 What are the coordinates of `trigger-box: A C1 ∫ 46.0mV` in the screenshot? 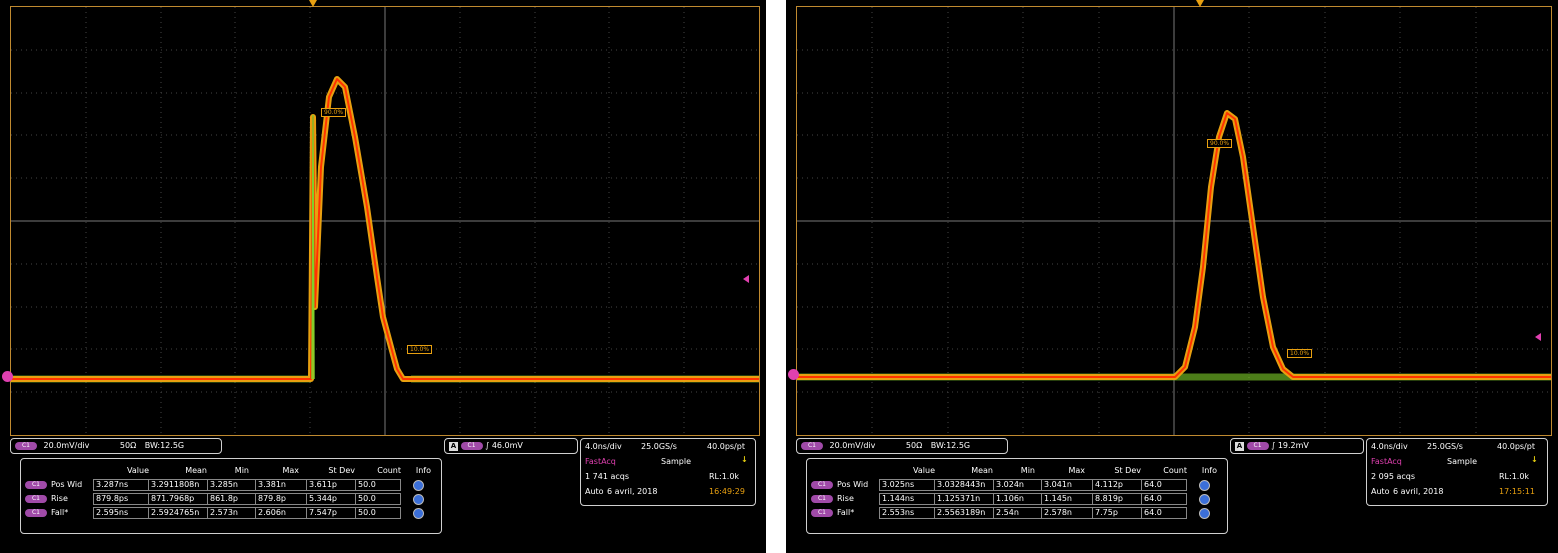 It's located at (511, 446).